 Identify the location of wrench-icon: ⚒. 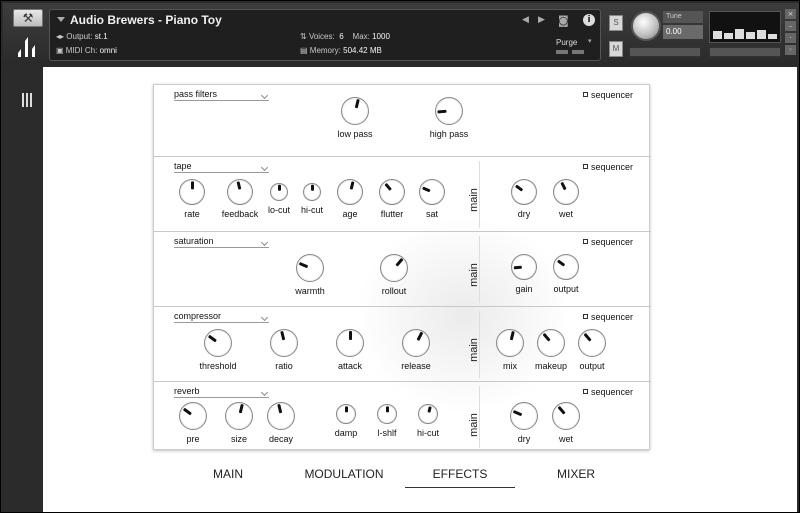
(28, 18).